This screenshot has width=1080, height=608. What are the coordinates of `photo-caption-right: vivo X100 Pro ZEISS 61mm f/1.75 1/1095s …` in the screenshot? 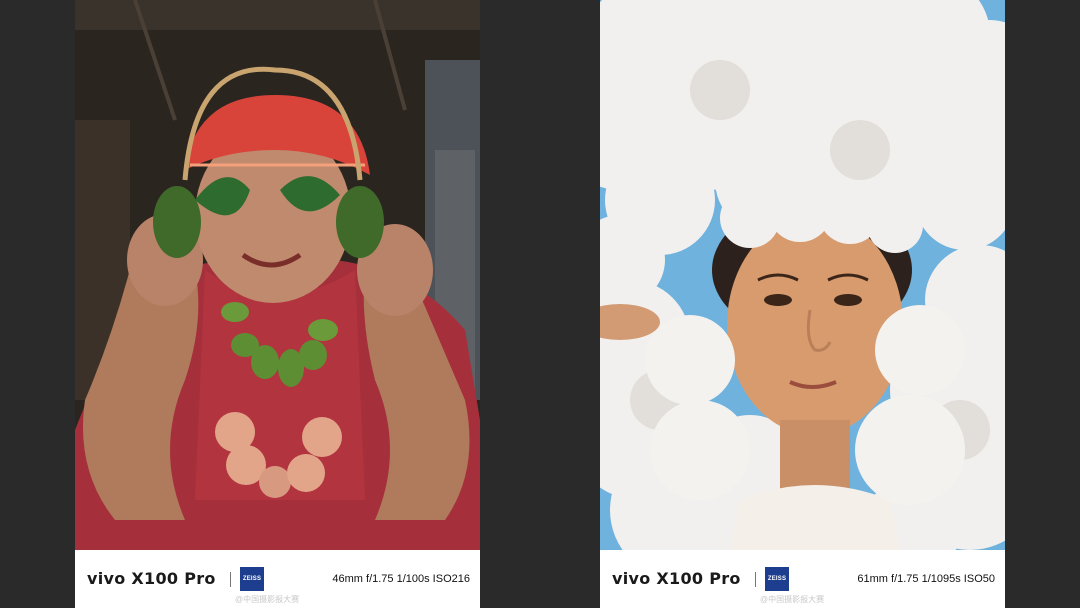 It's located at (802, 579).